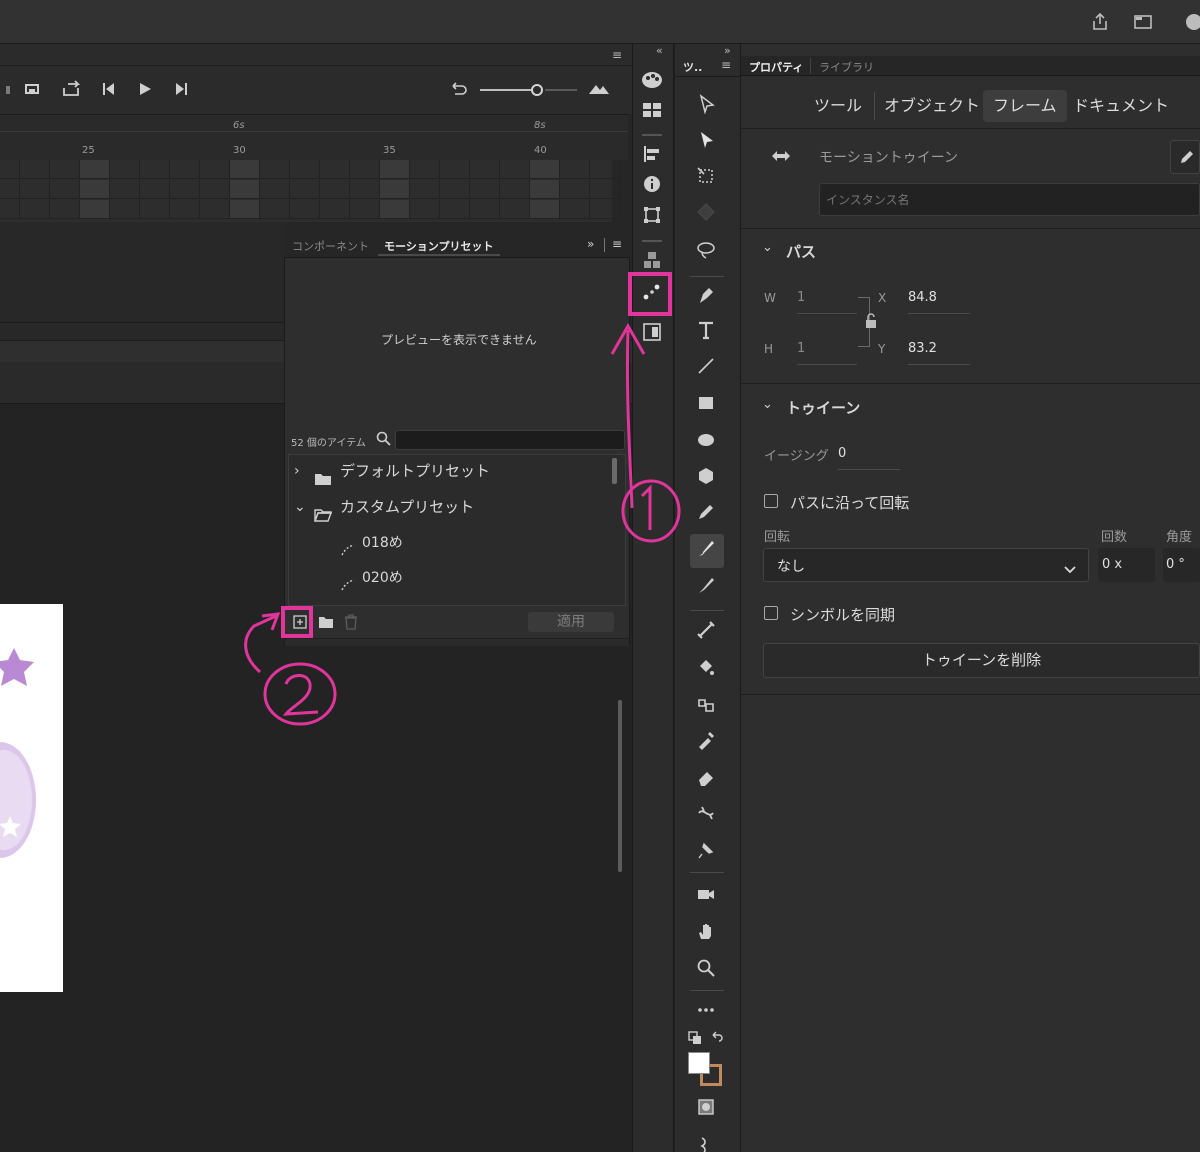 The height and width of the screenshot is (1152, 1200). What do you see at coordinates (32, 90) in the screenshot?
I see `loop-icon` at bounding box center [32, 90].